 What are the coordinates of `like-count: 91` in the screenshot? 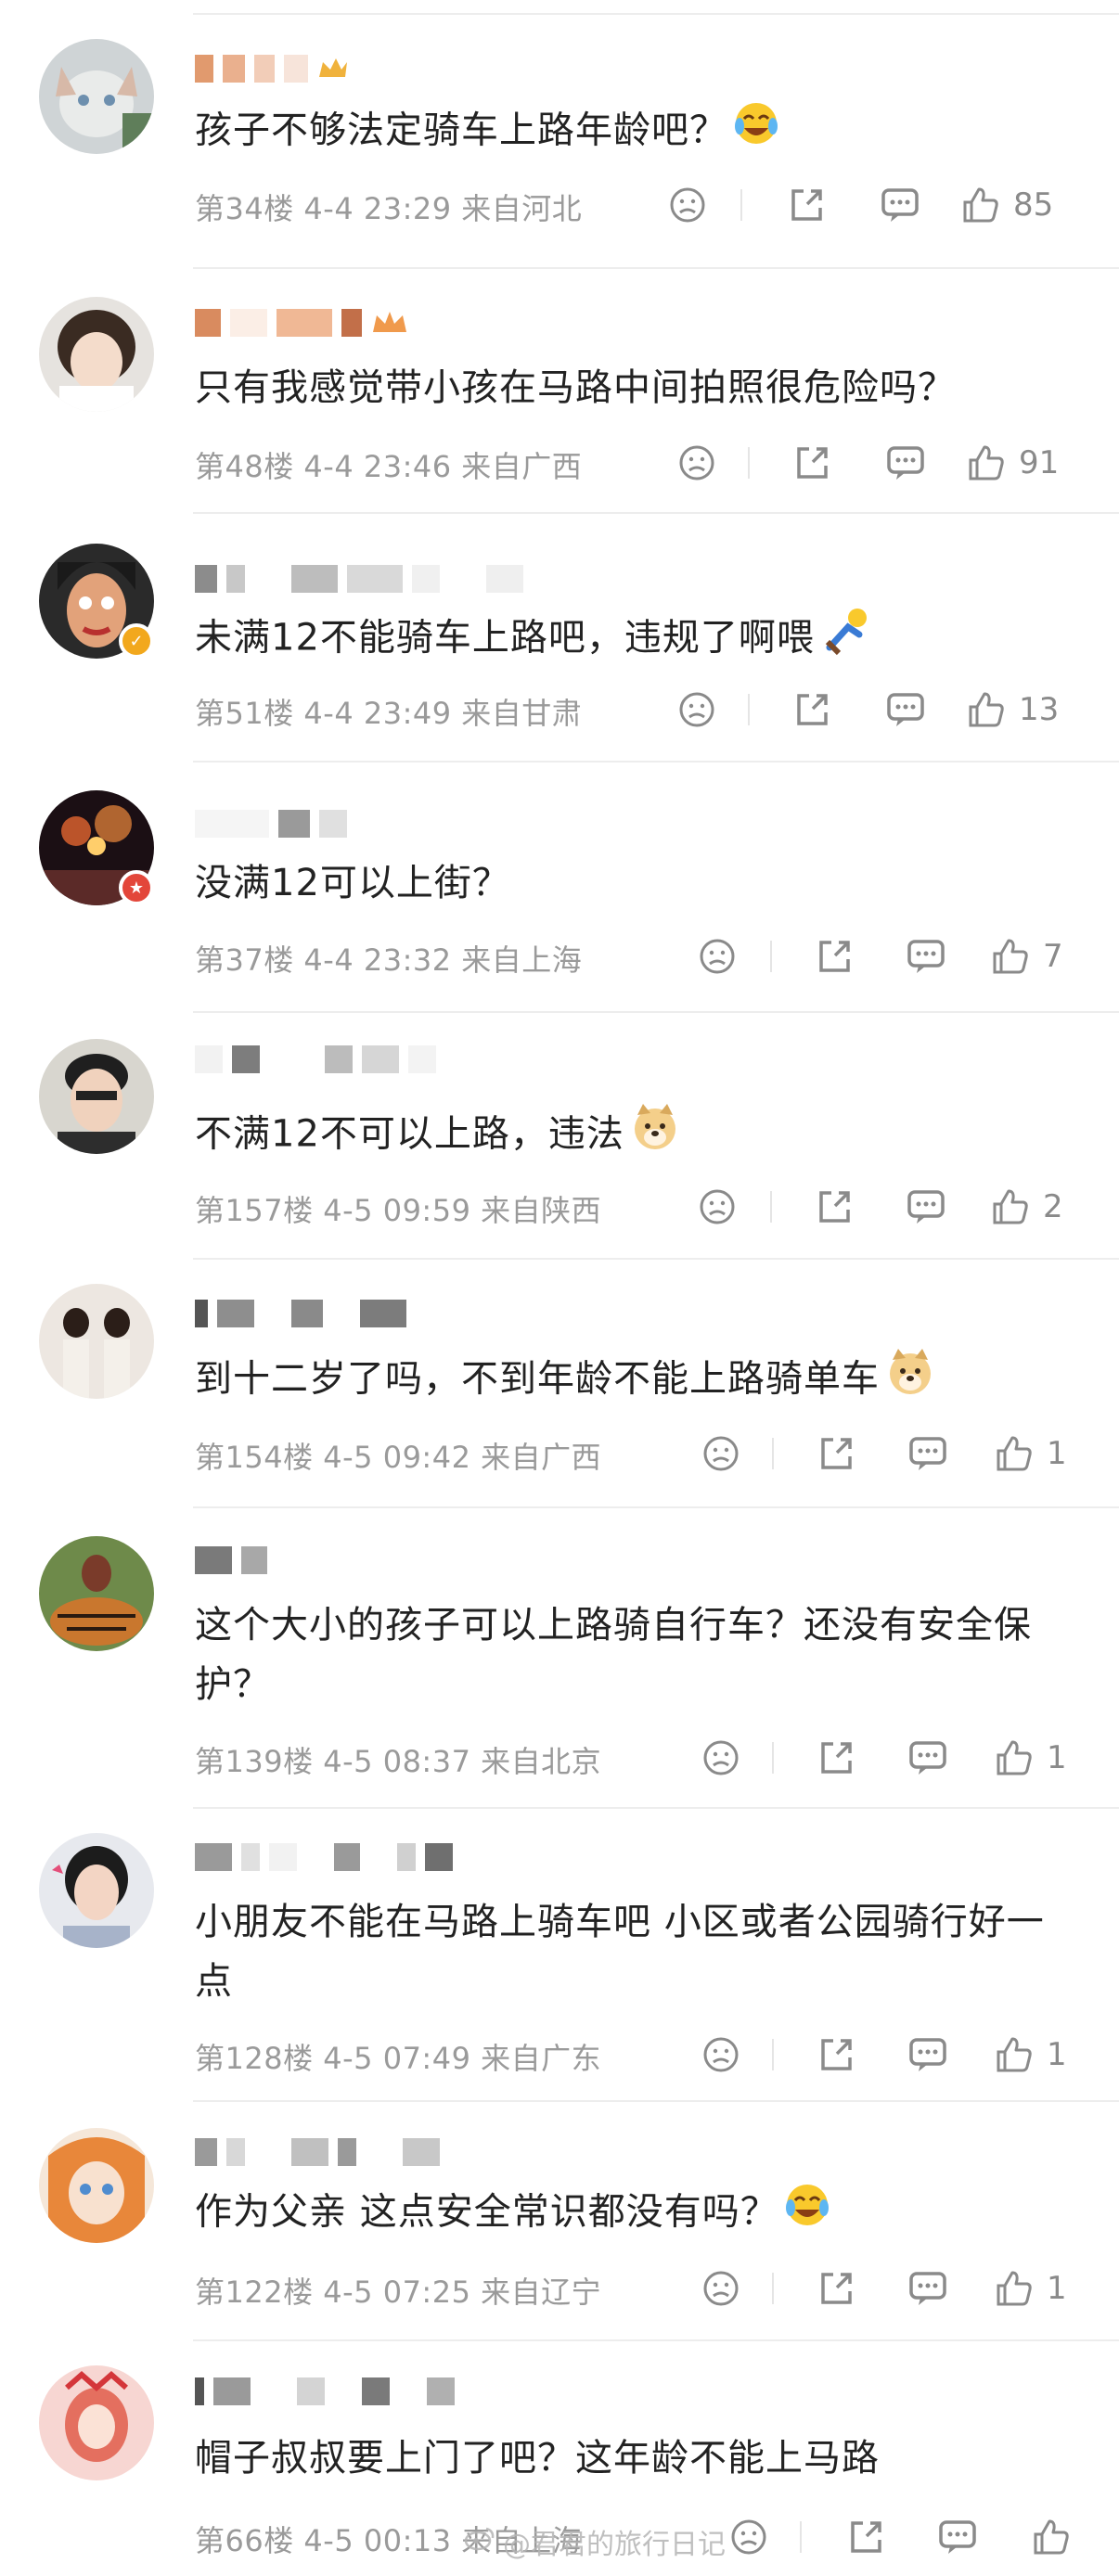 It's located at (1040, 462).